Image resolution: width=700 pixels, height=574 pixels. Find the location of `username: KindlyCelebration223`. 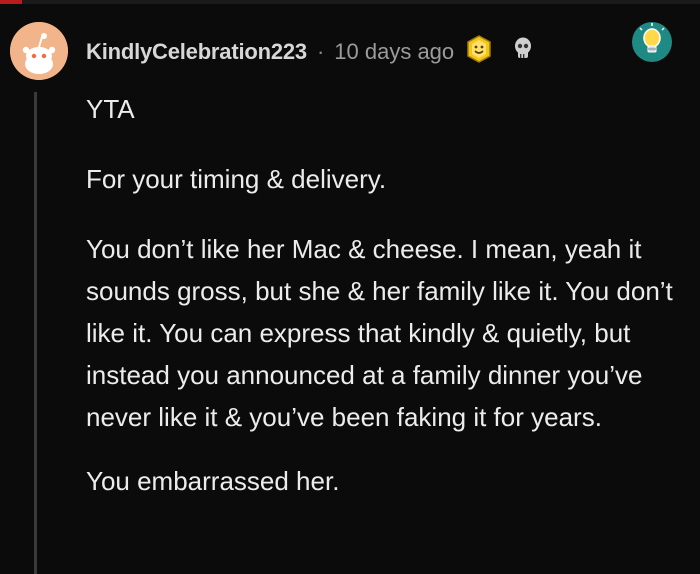

username: KindlyCelebration223 is located at coordinates (196, 52).